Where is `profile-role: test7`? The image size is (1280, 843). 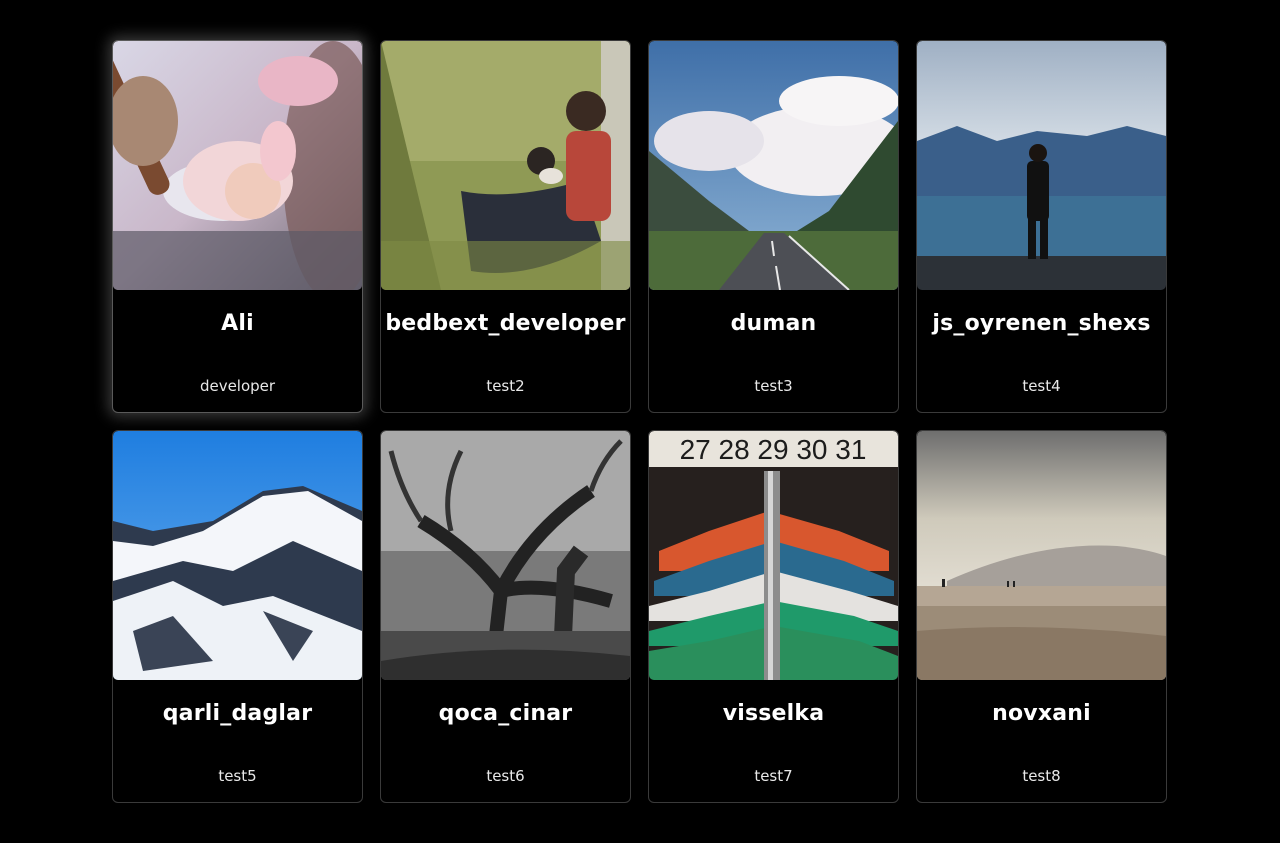 profile-role: test7 is located at coordinates (773, 776).